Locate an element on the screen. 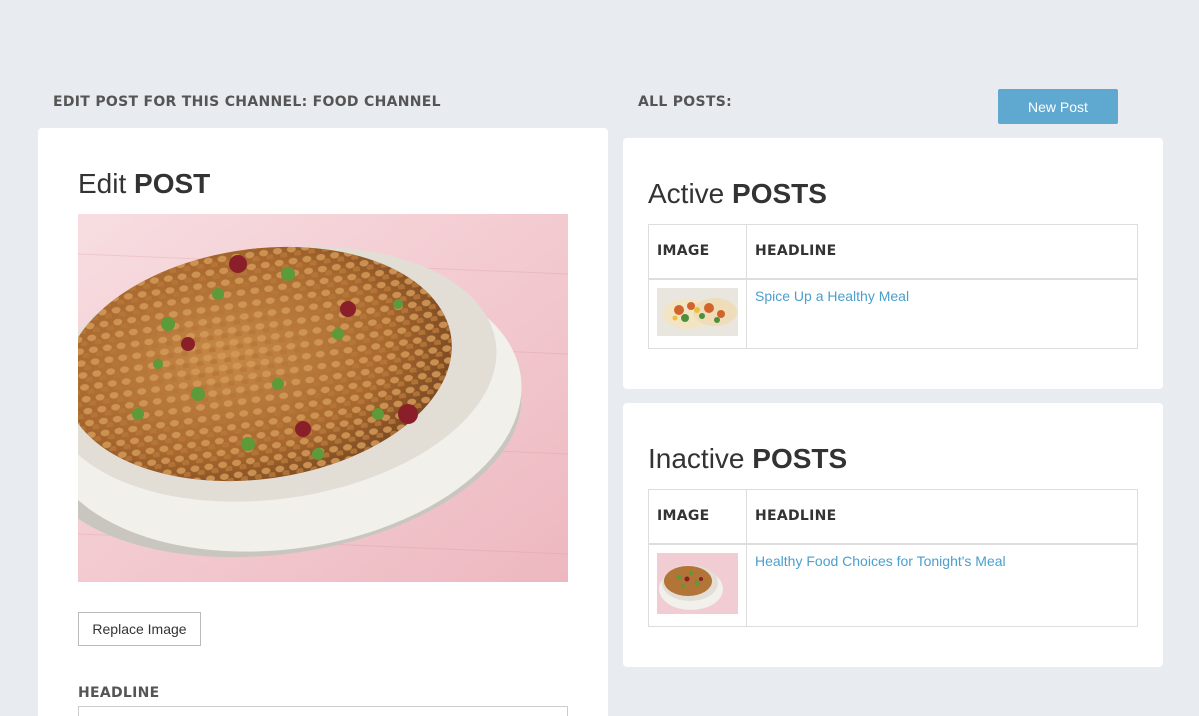 Image resolution: width=1199 pixels, height=716 pixels. edit-title-strong: POST is located at coordinates (172, 183).